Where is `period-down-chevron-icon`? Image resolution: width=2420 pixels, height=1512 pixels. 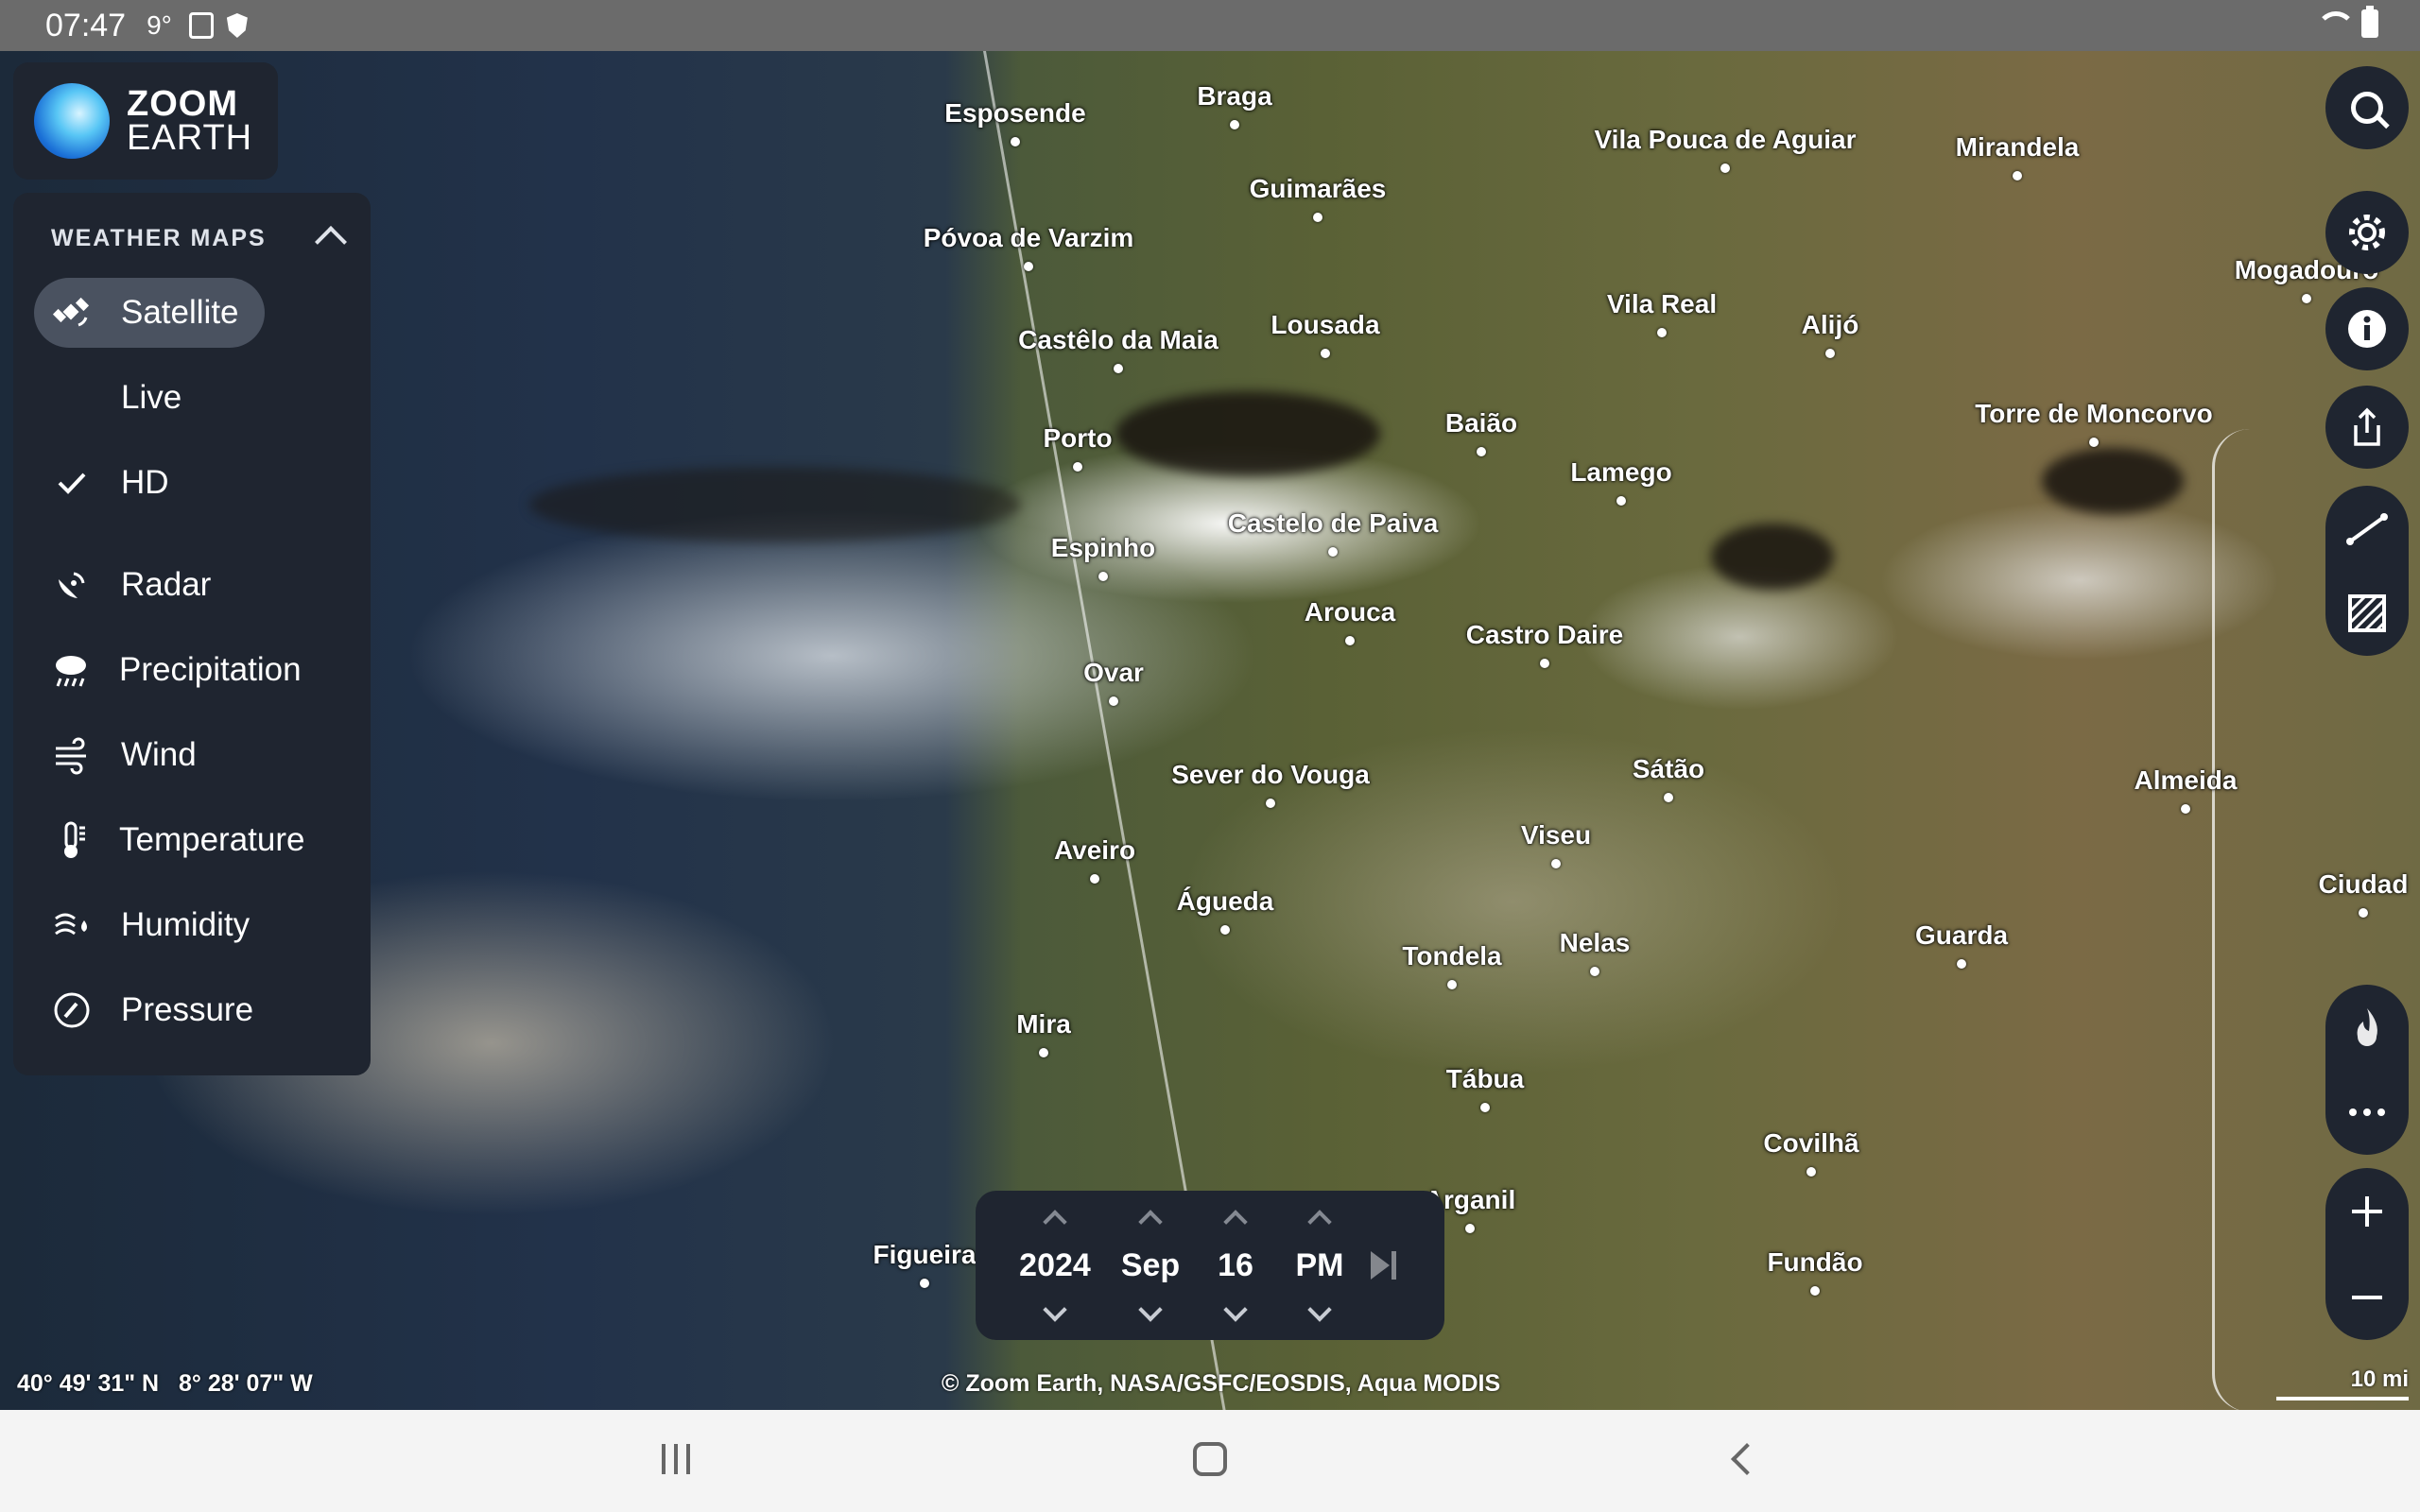
period-down-chevron-icon is located at coordinates (1319, 1309).